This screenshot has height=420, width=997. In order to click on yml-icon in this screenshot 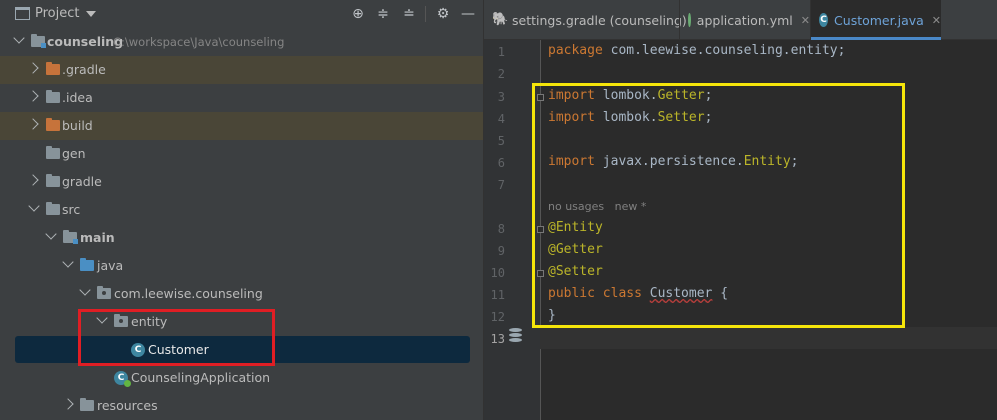, I will do `click(693, 20)`.